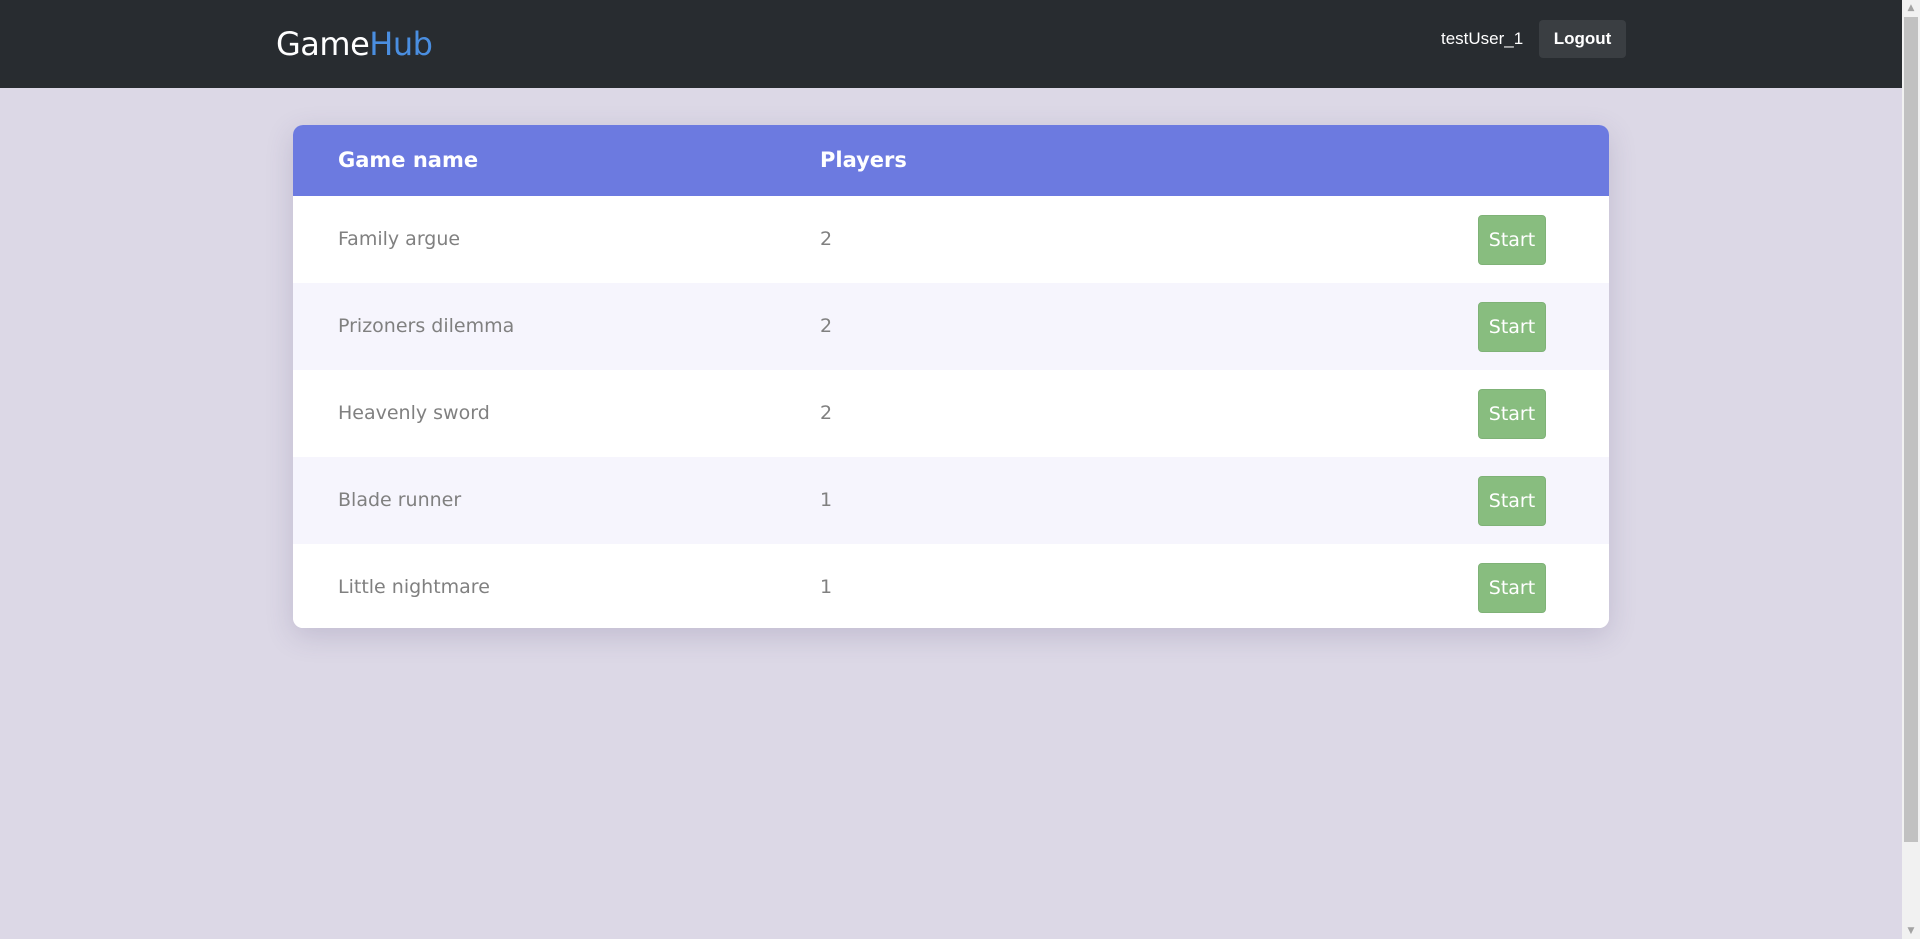 The width and height of the screenshot is (1920, 939). What do you see at coordinates (1911, 429) in the screenshot?
I see `scrollbar-thumb` at bounding box center [1911, 429].